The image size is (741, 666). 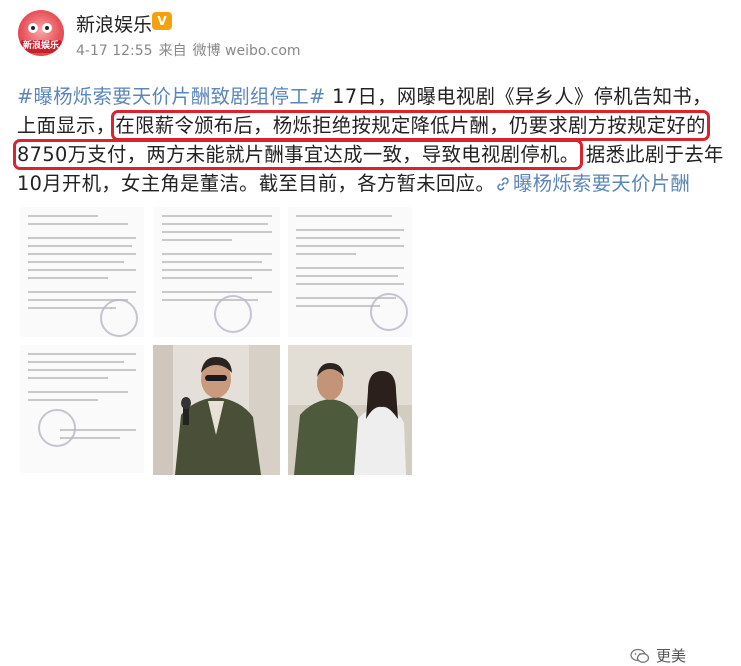 I want to click on actor-photo-2-image, so click(x=350, y=410).